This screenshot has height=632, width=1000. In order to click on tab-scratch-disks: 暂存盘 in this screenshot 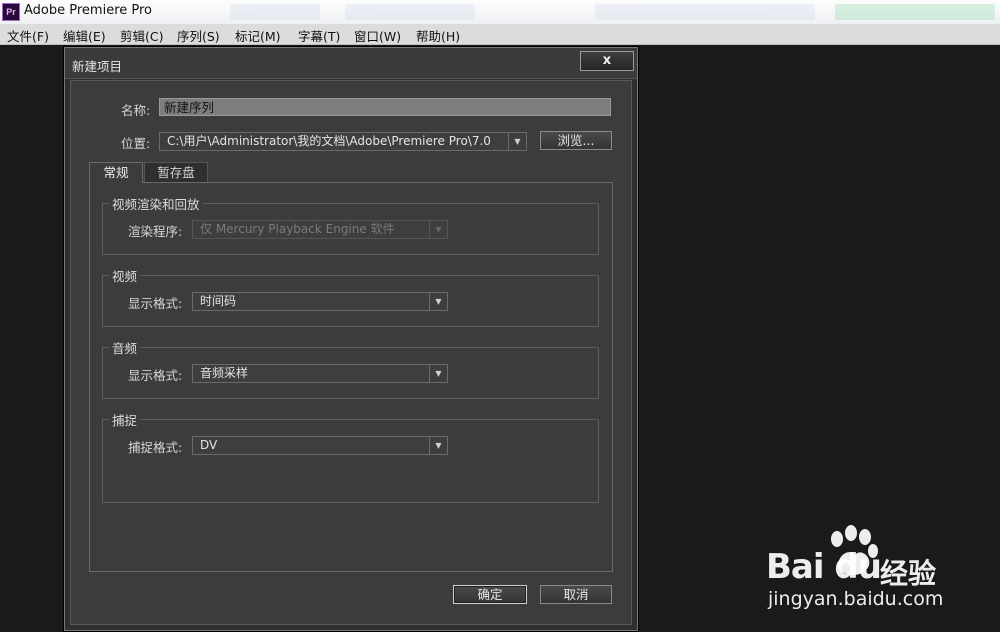, I will do `click(176, 172)`.